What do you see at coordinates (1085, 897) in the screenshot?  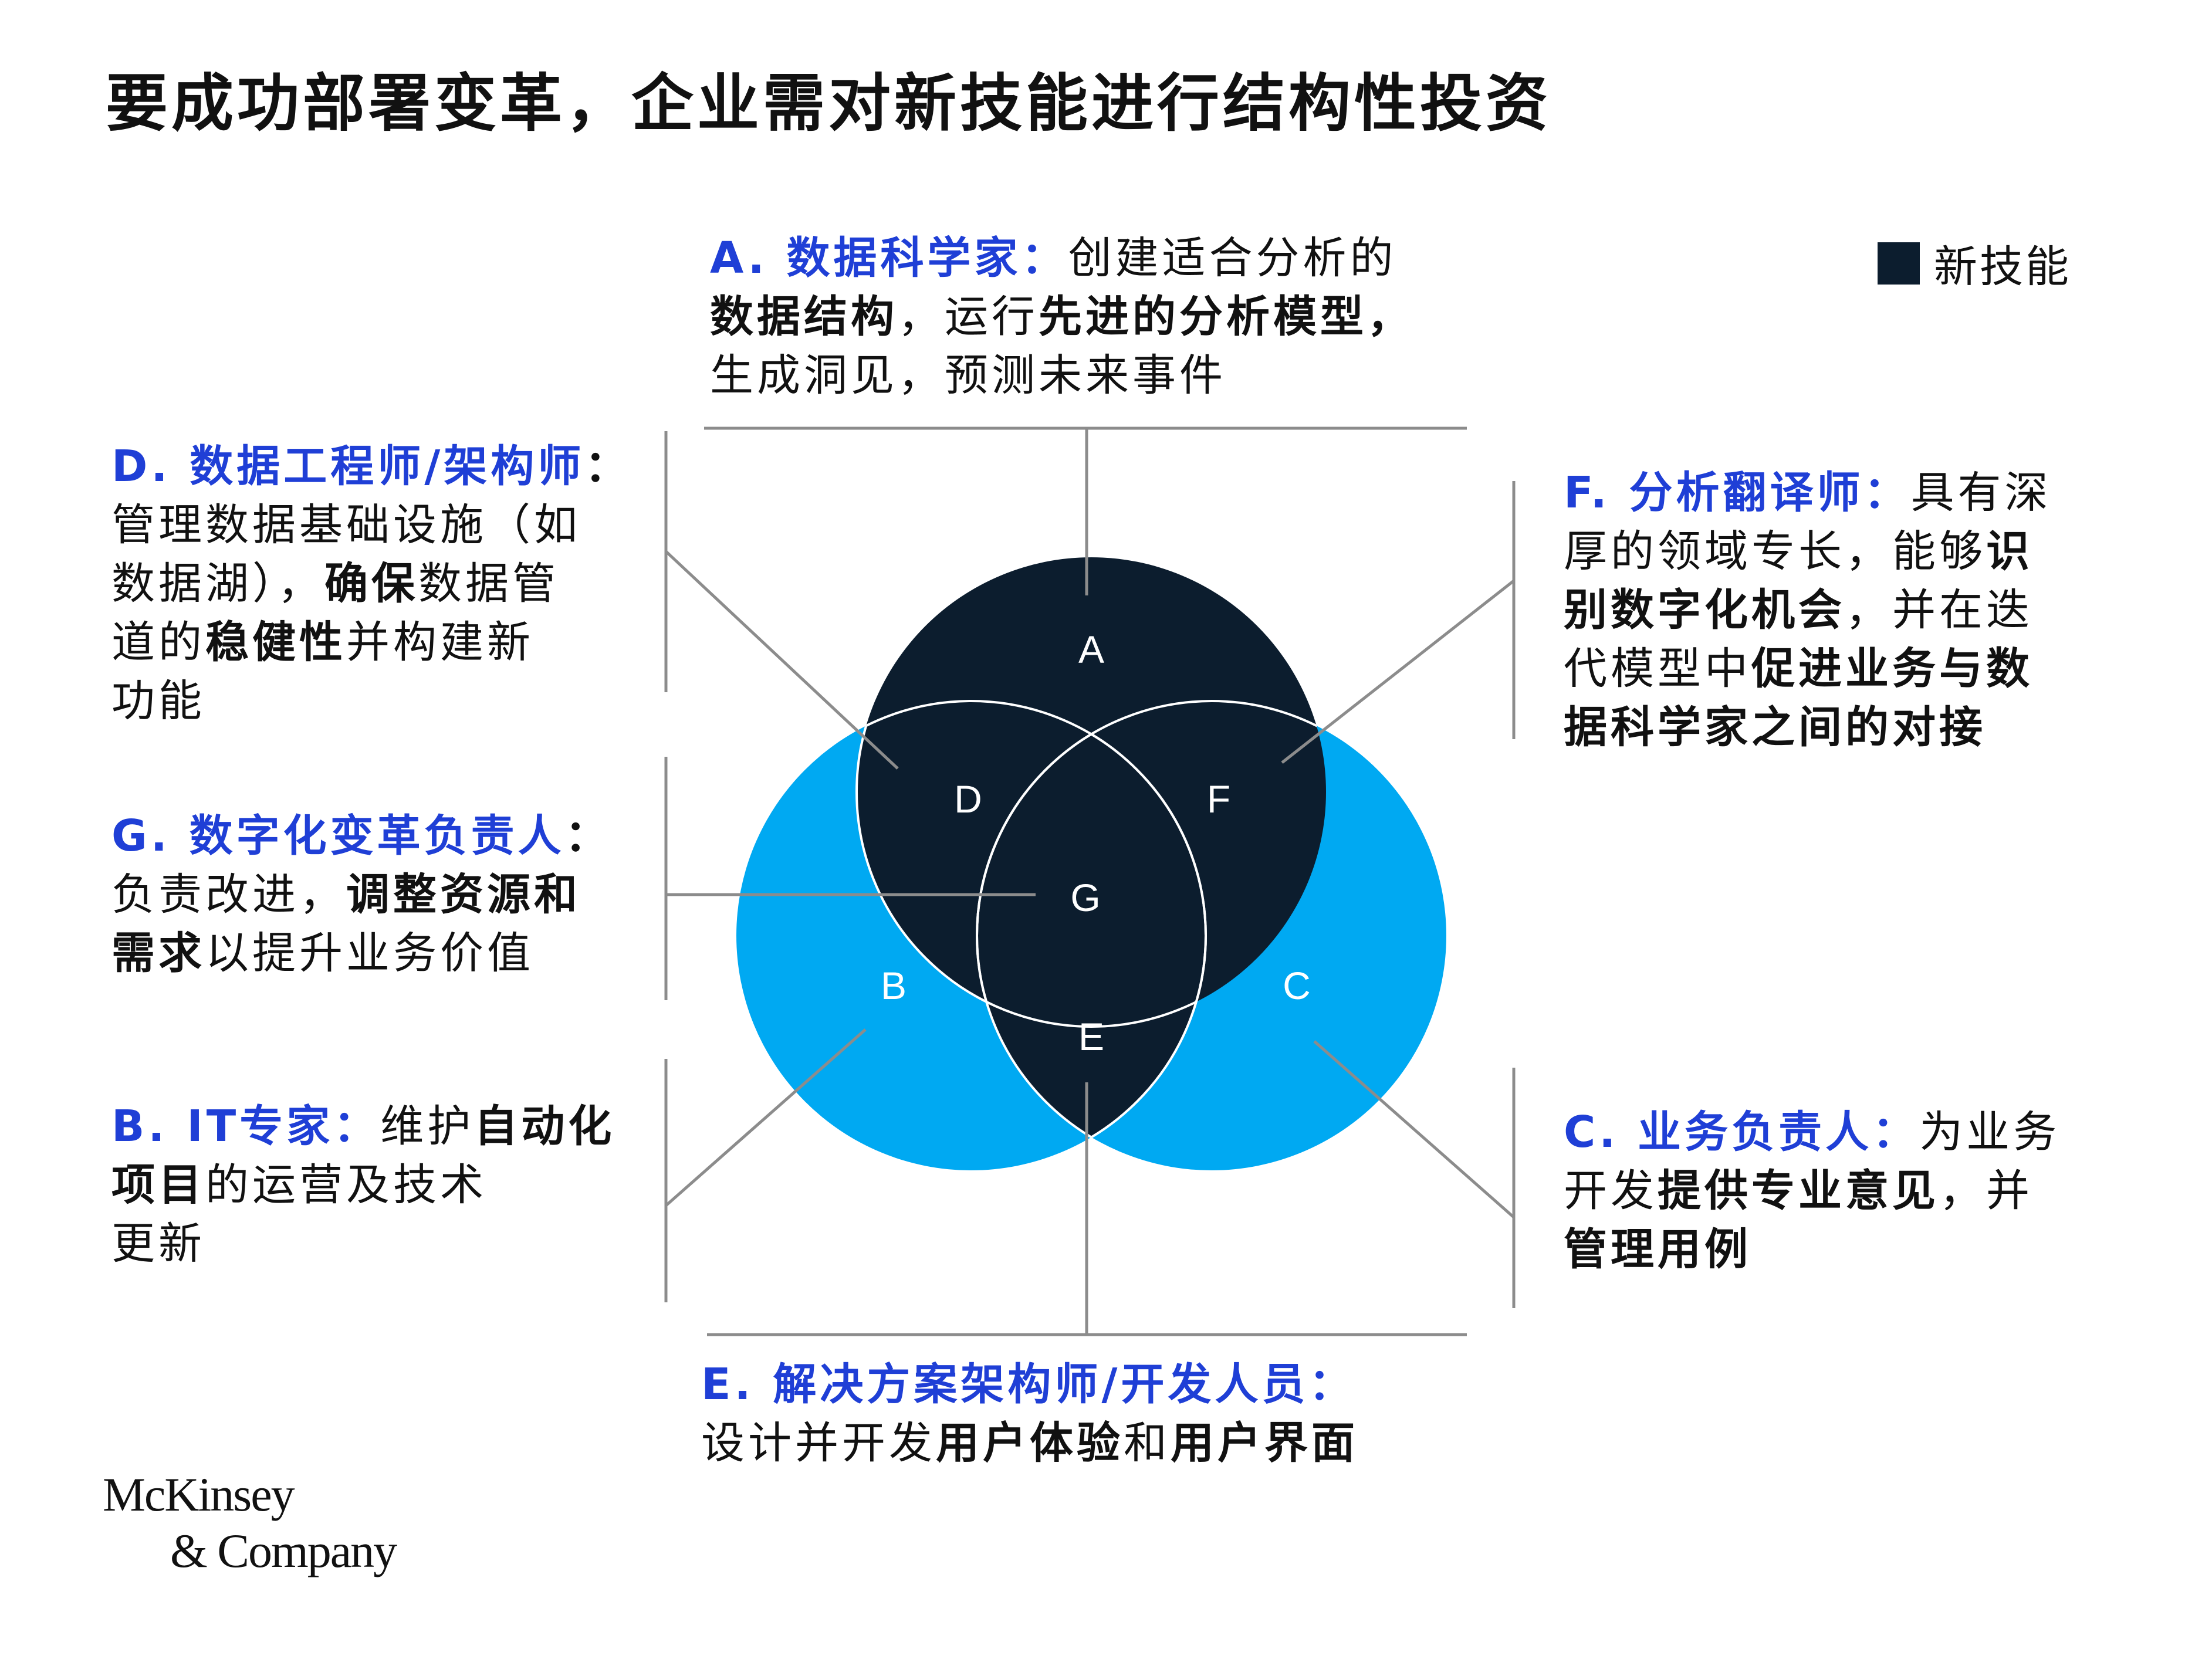 I see `region-g-label: G` at bounding box center [1085, 897].